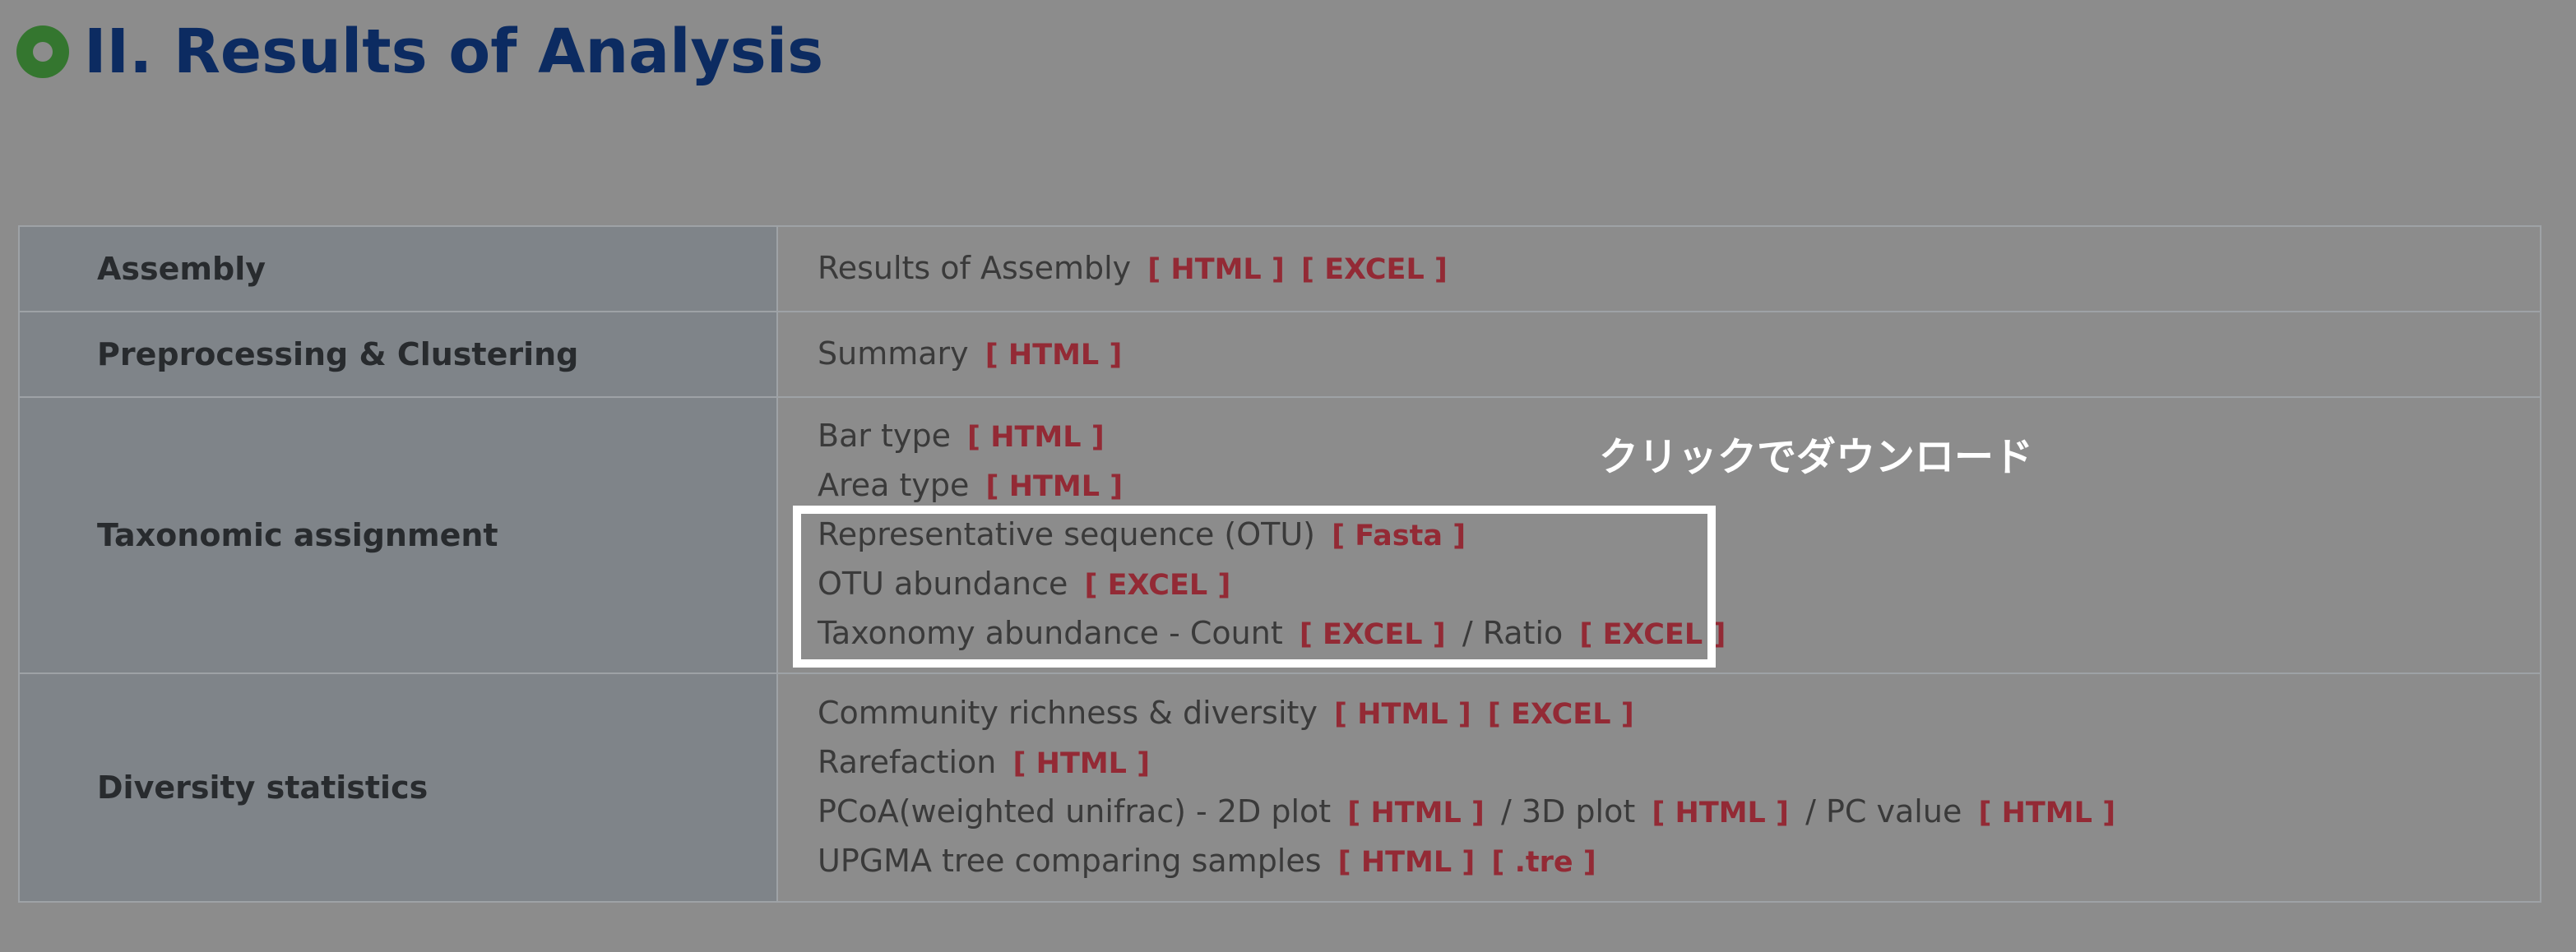 This screenshot has width=2576, height=952. I want to click on item-text: UPGMA tree comparing samples, so click(1070, 861).